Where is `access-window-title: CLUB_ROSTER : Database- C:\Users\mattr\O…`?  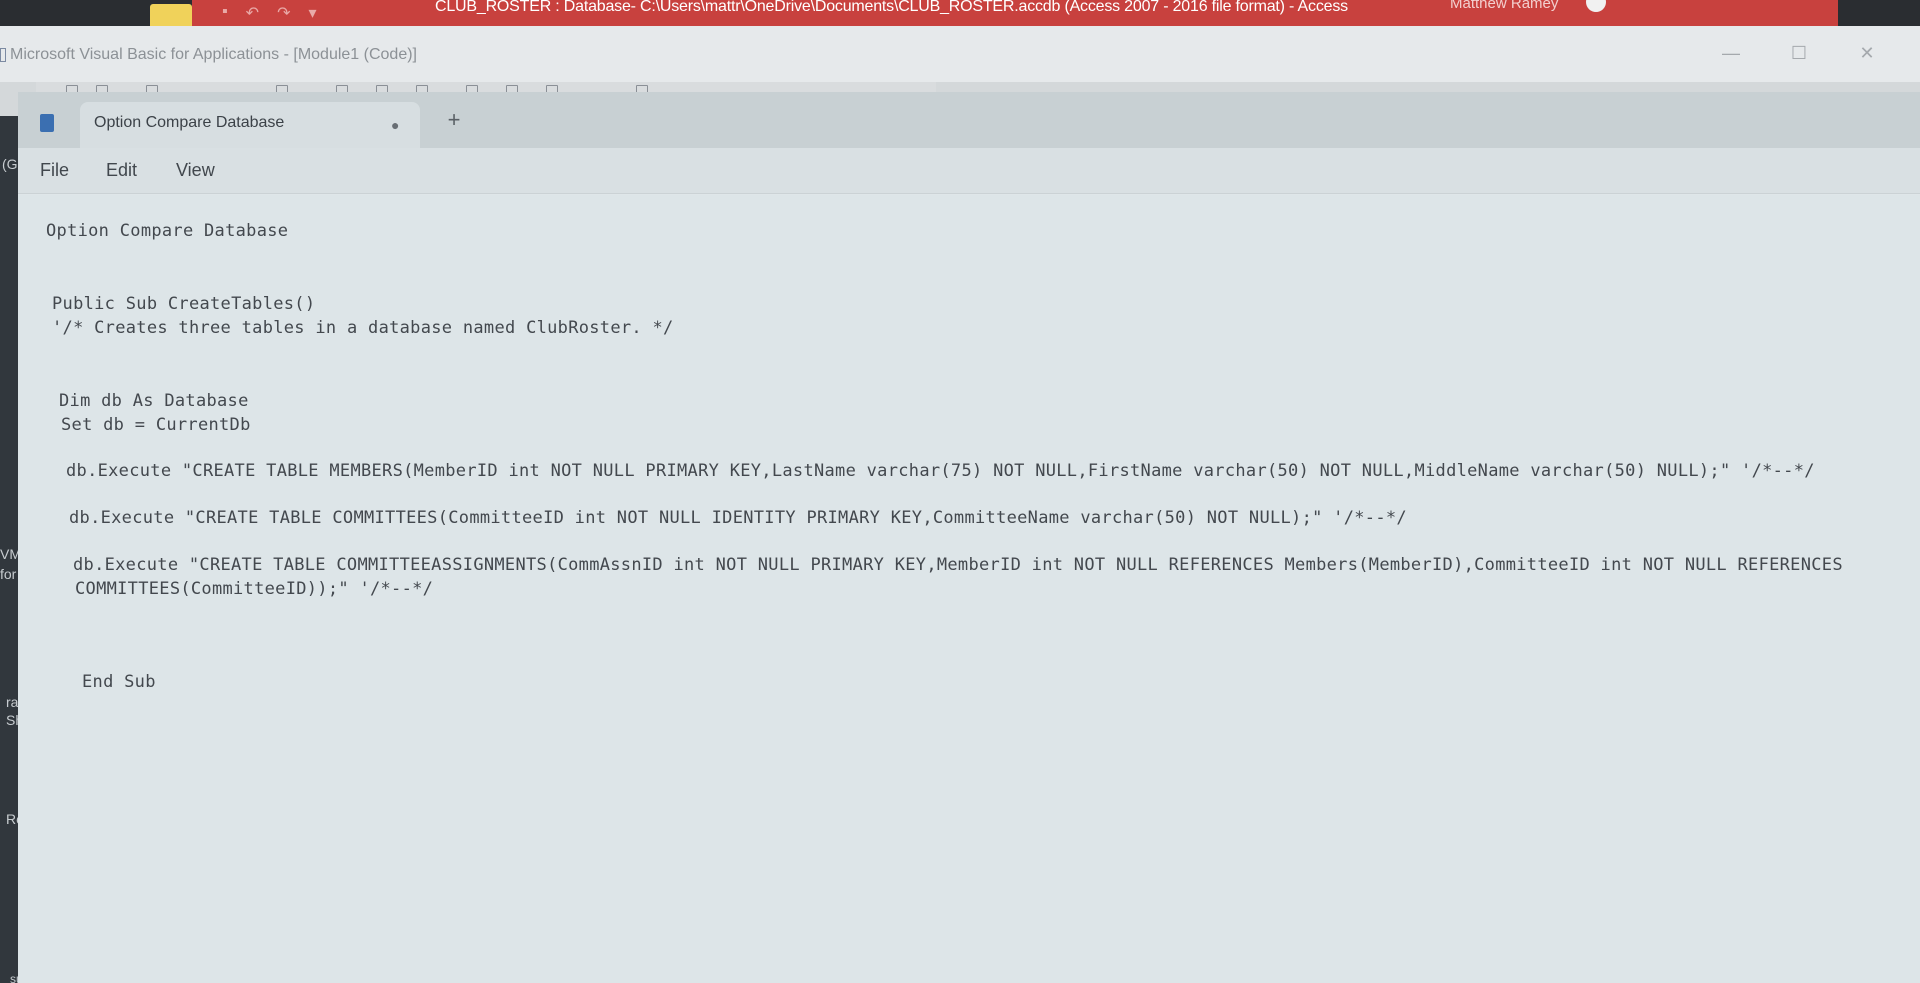 access-window-title: CLUB_ROSTER : Database- C:\Users\mattr\O… is located at coordinates (891, 7).